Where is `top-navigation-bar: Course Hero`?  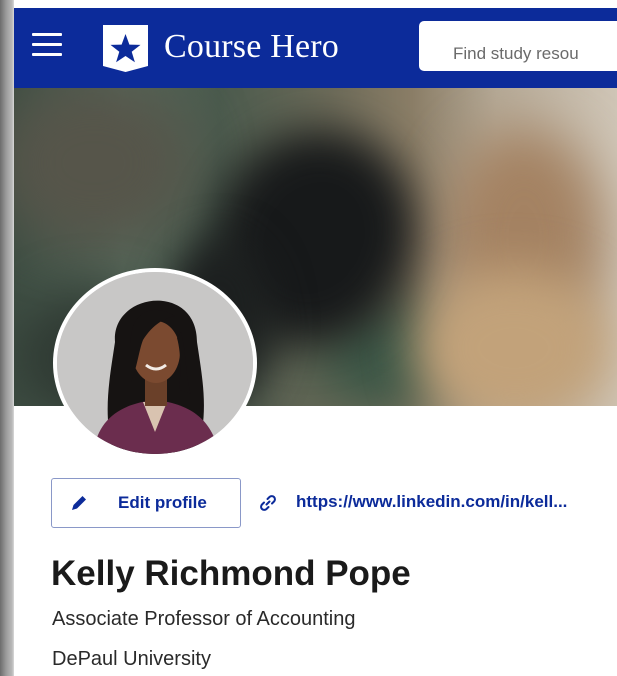
top-navigation-bar: Course Hero is located at coordinates (315, 48).